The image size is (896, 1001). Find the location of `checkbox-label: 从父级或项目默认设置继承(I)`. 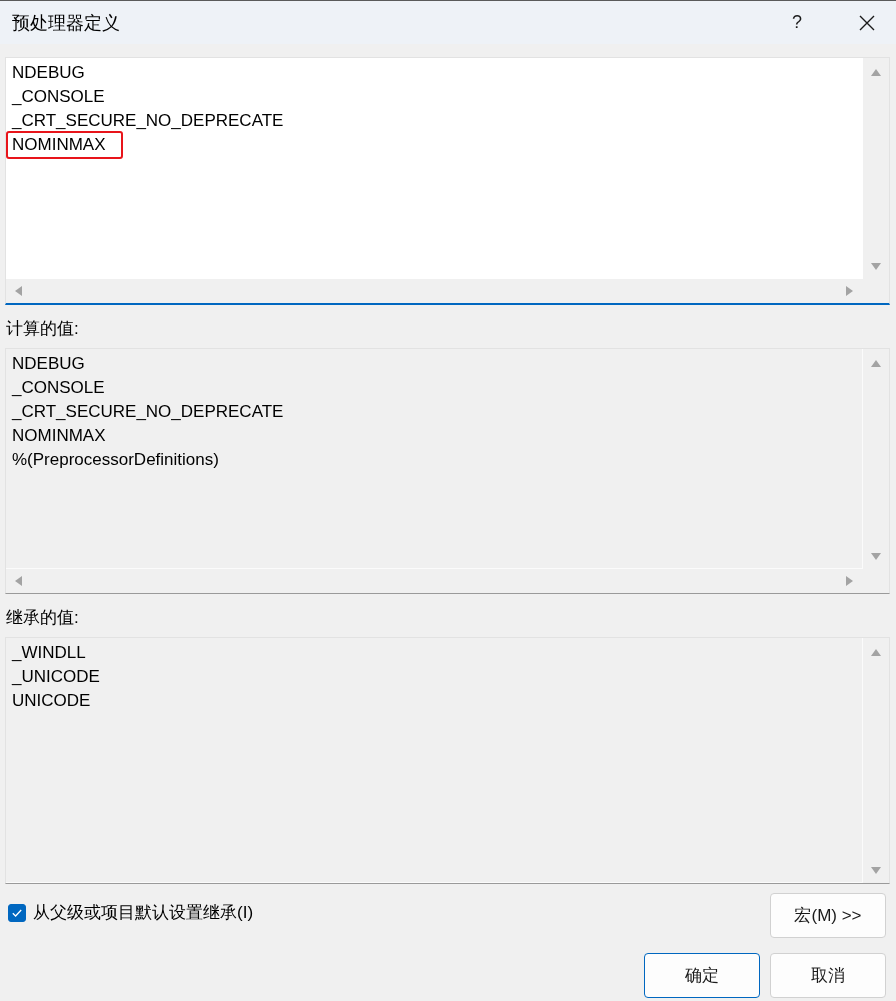

checkbox-label: 从父级或项目默认设置继承(I) is located at coordinates (143, 913).